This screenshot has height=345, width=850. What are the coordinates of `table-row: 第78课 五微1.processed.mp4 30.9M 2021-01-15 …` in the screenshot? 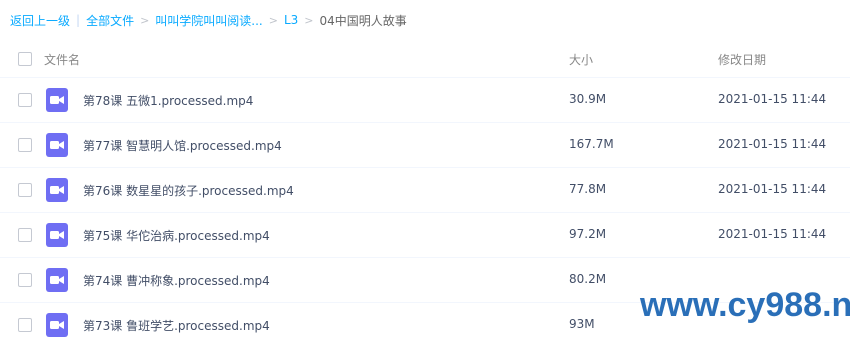 It's located at (425, 100).